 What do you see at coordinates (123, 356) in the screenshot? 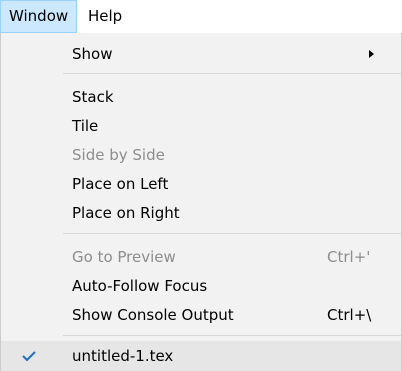
I see `menu-item-document-label: untitled-1.tex` at bounding box center [123, 356].